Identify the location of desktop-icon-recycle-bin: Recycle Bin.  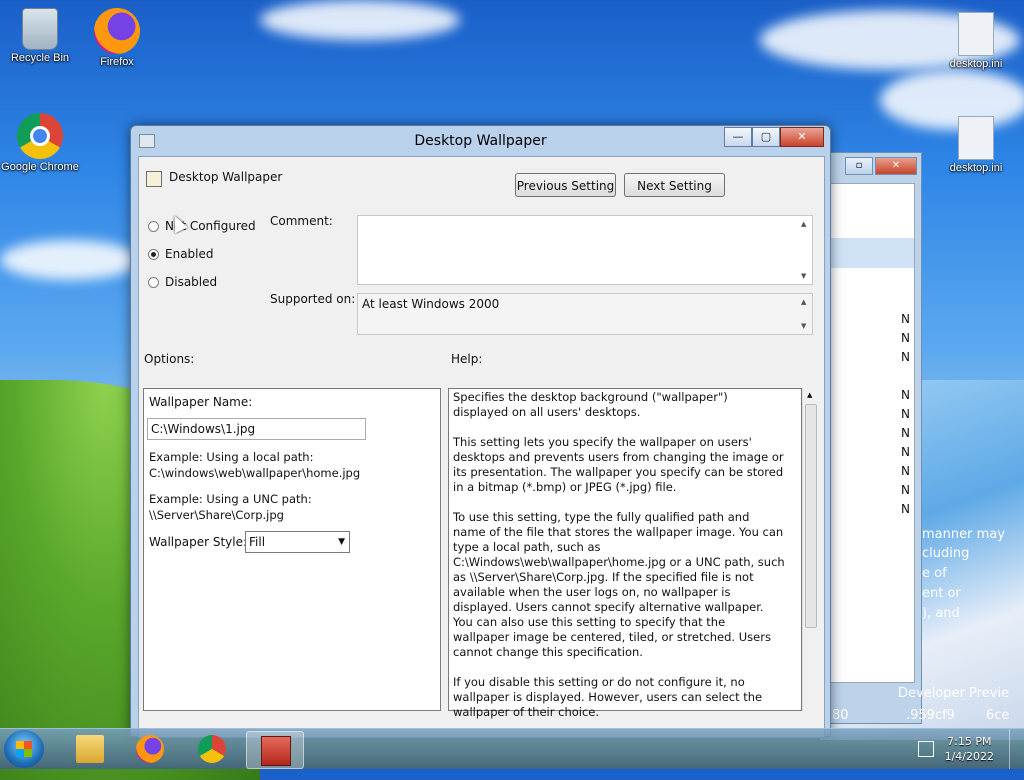
(40, 36).